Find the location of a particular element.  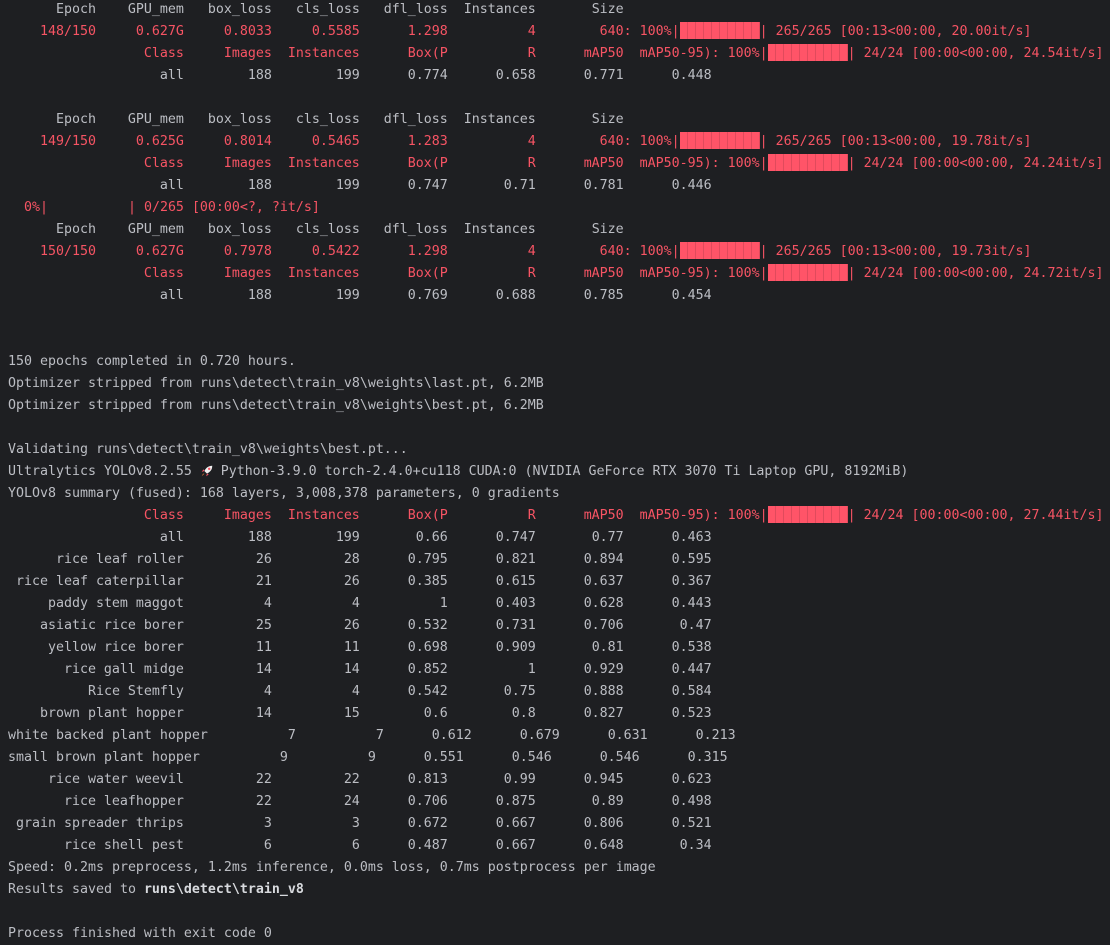

train-value-cell: 640 is located at coordinates (611, 141).